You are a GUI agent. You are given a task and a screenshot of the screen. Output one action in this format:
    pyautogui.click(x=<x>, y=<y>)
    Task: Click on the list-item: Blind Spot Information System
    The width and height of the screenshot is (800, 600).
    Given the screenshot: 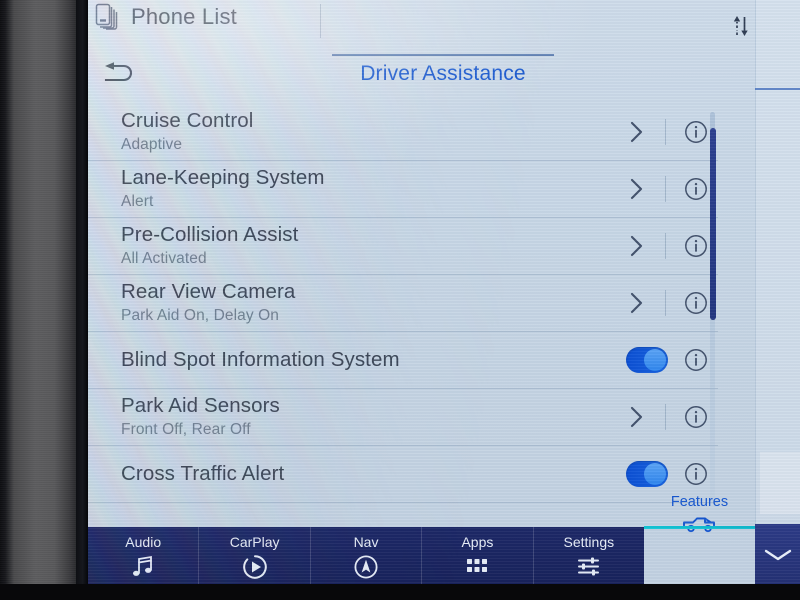 What is the action you would take?
    pyautogui.click(x=403, y=360)
    